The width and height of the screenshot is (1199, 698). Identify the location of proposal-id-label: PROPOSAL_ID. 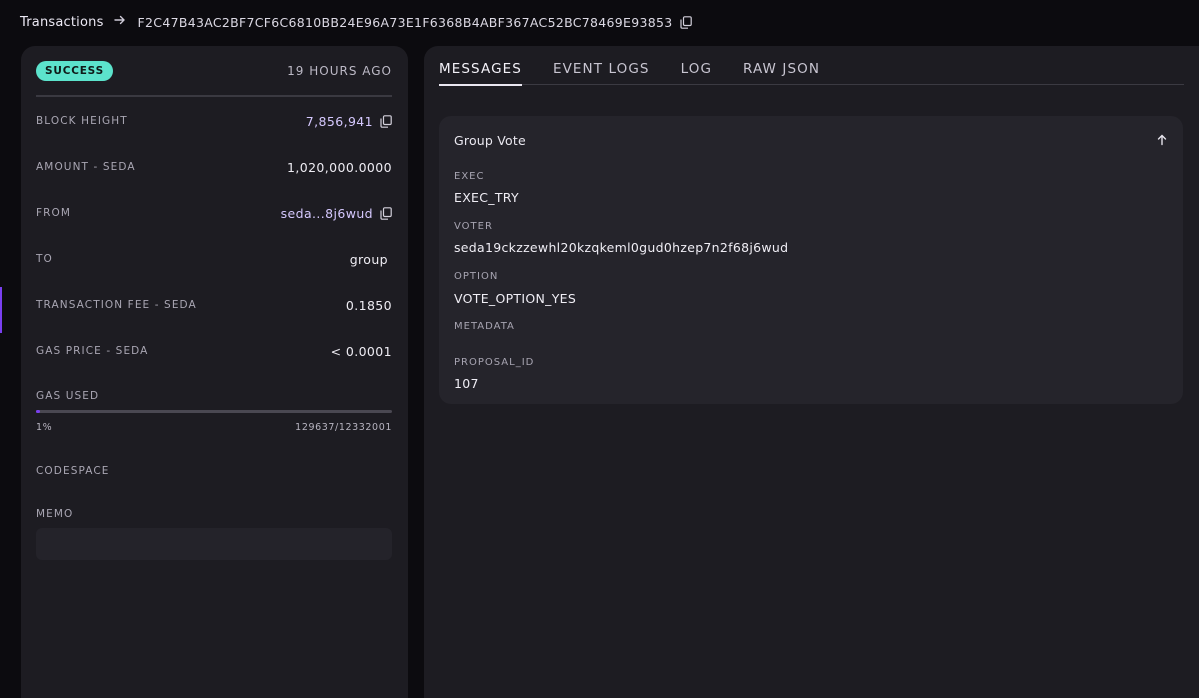
(494, 362).